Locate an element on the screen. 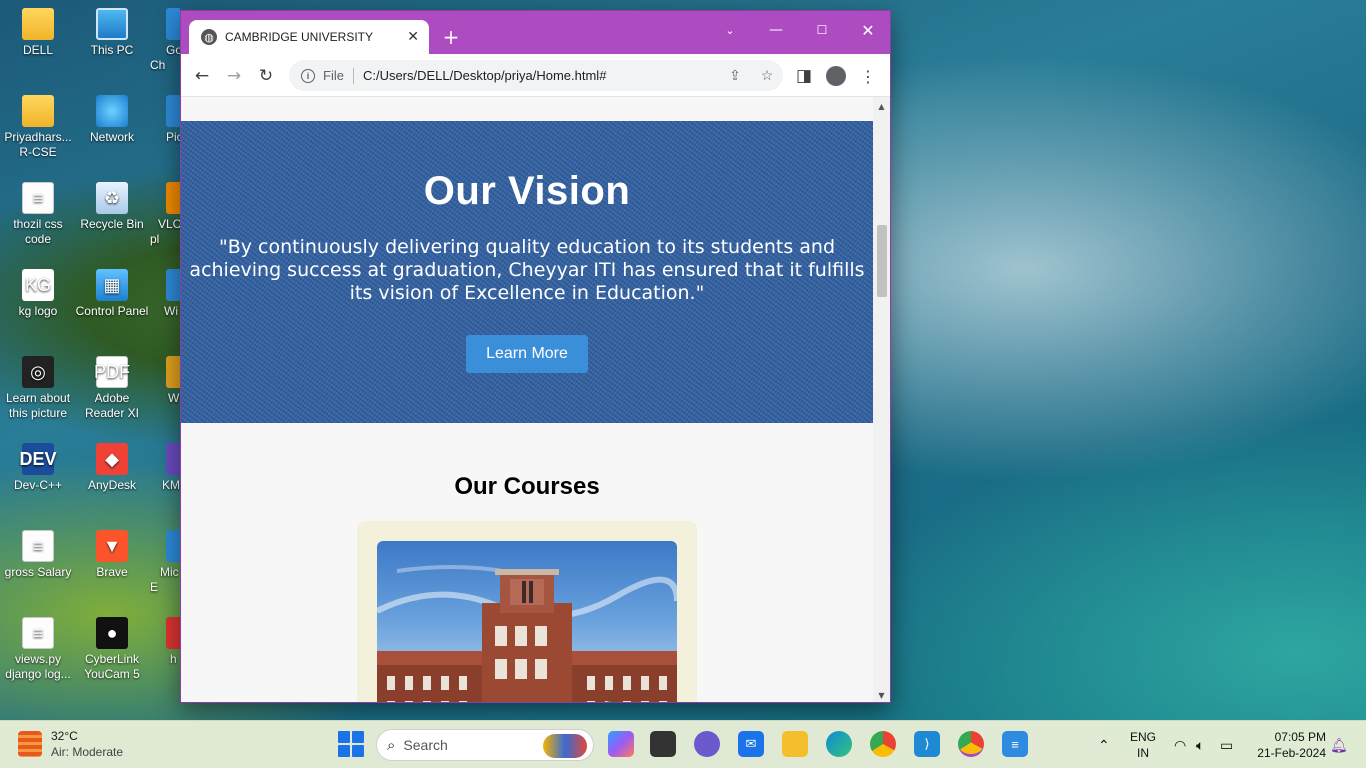  desktop-icon-control-panel: ▦ Control Panel is located at coordinates (112, 294).